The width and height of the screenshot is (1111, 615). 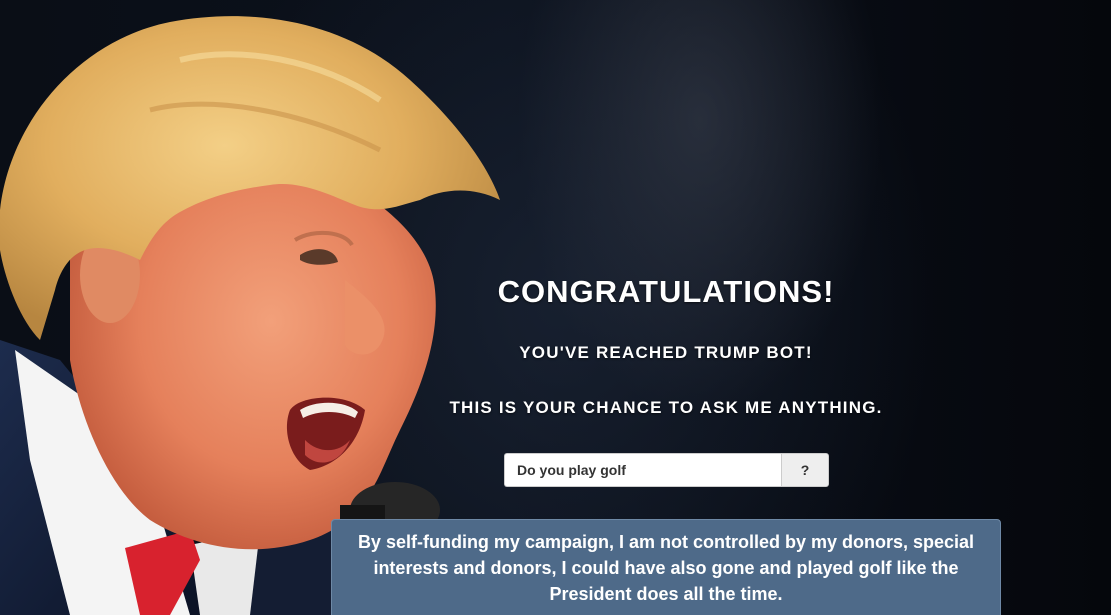 I want to click on ask-form: ?, so click(x=666, y=470).